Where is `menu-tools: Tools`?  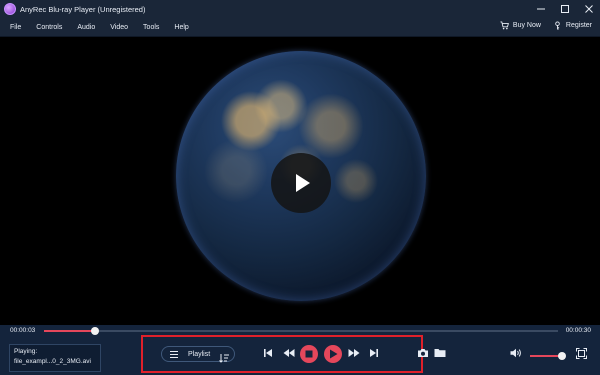 menu-tools: Tools is located at coordinates (151, 27).